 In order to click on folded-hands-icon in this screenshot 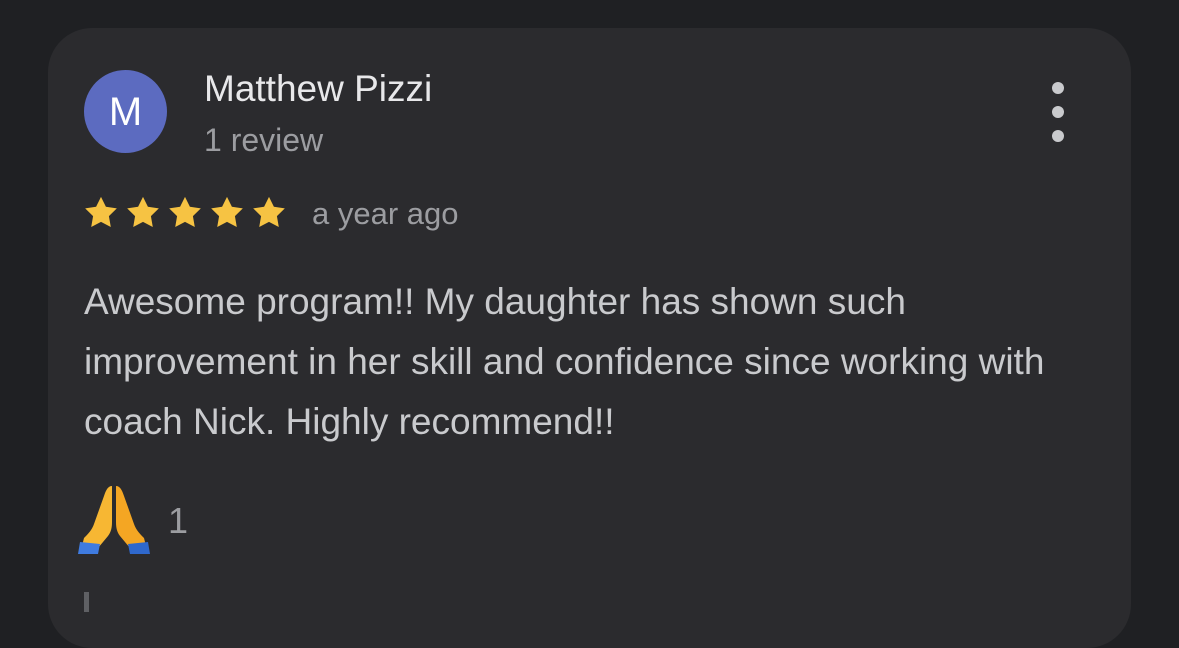, I will do `click(114, 519)`.